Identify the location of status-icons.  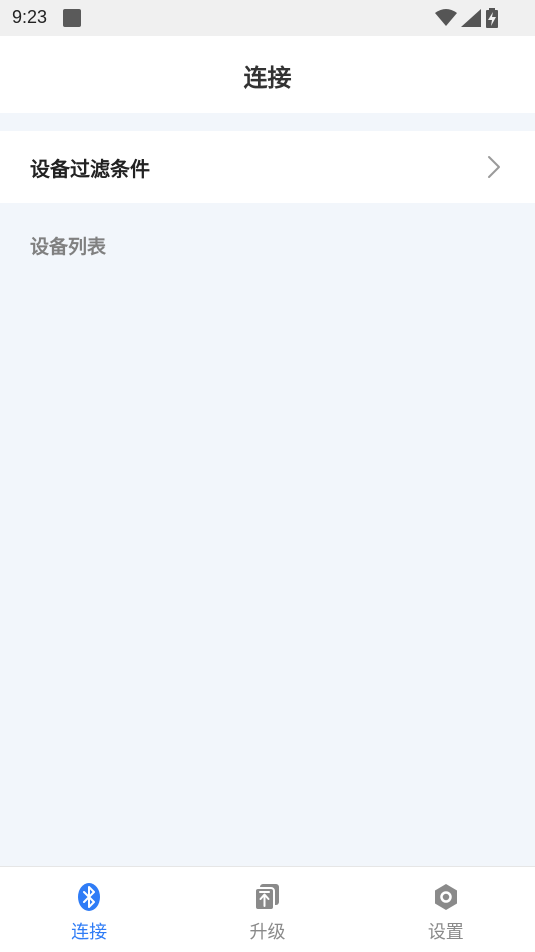
(467, 18).